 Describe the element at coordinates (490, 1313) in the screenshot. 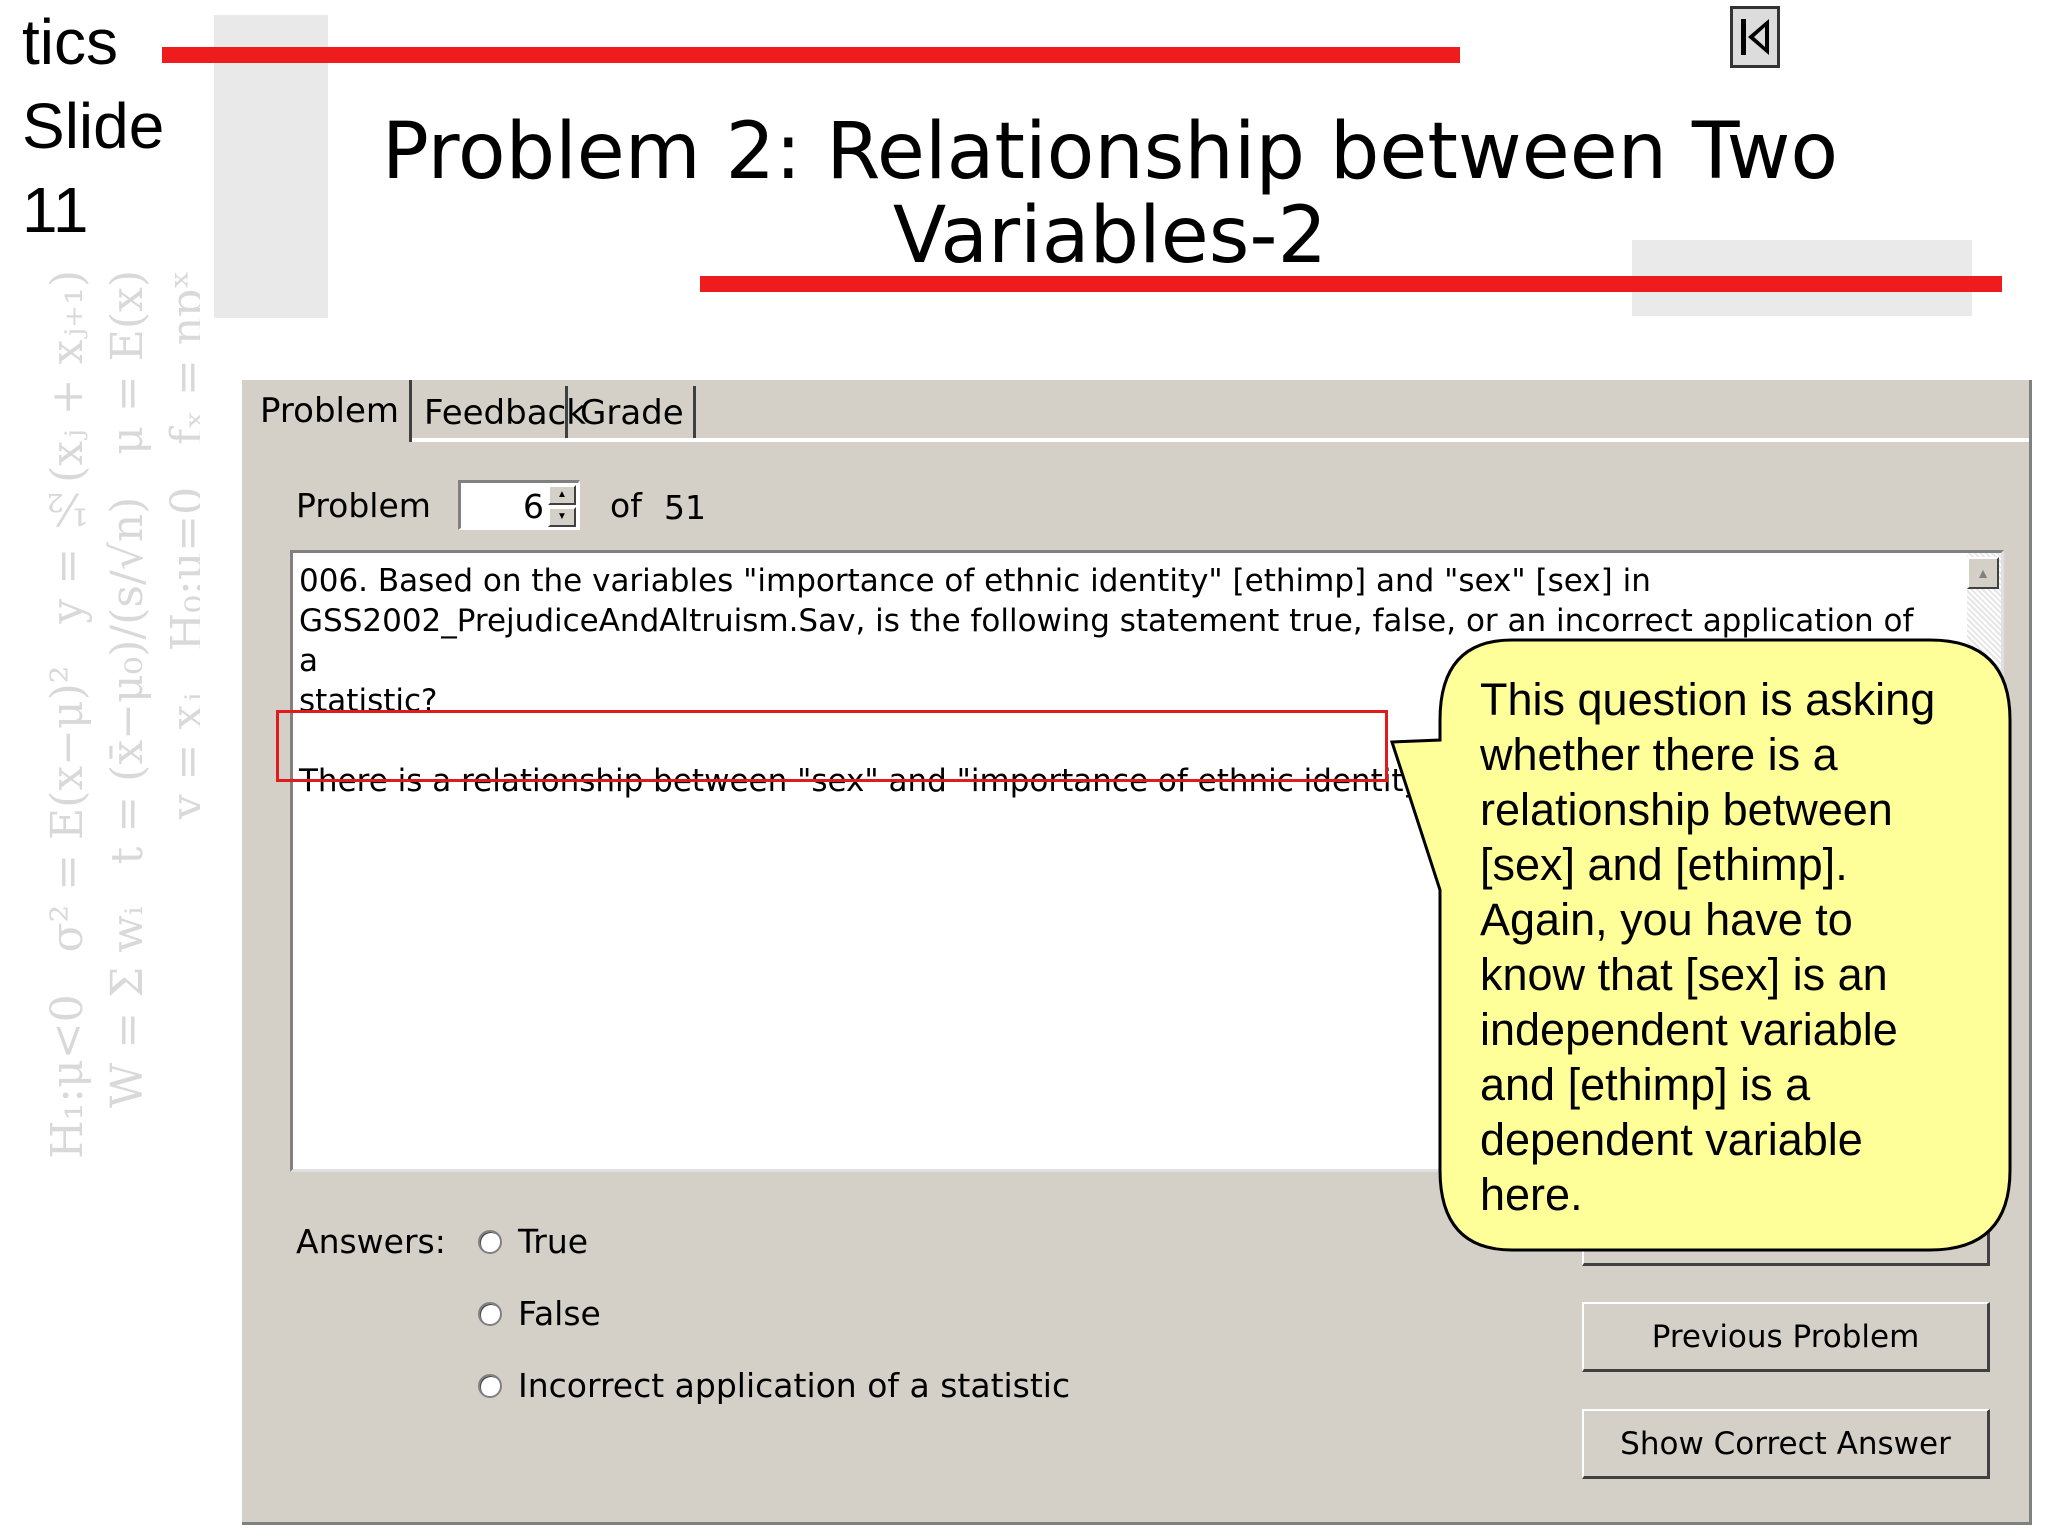

I see `radio-button-false` at that location.